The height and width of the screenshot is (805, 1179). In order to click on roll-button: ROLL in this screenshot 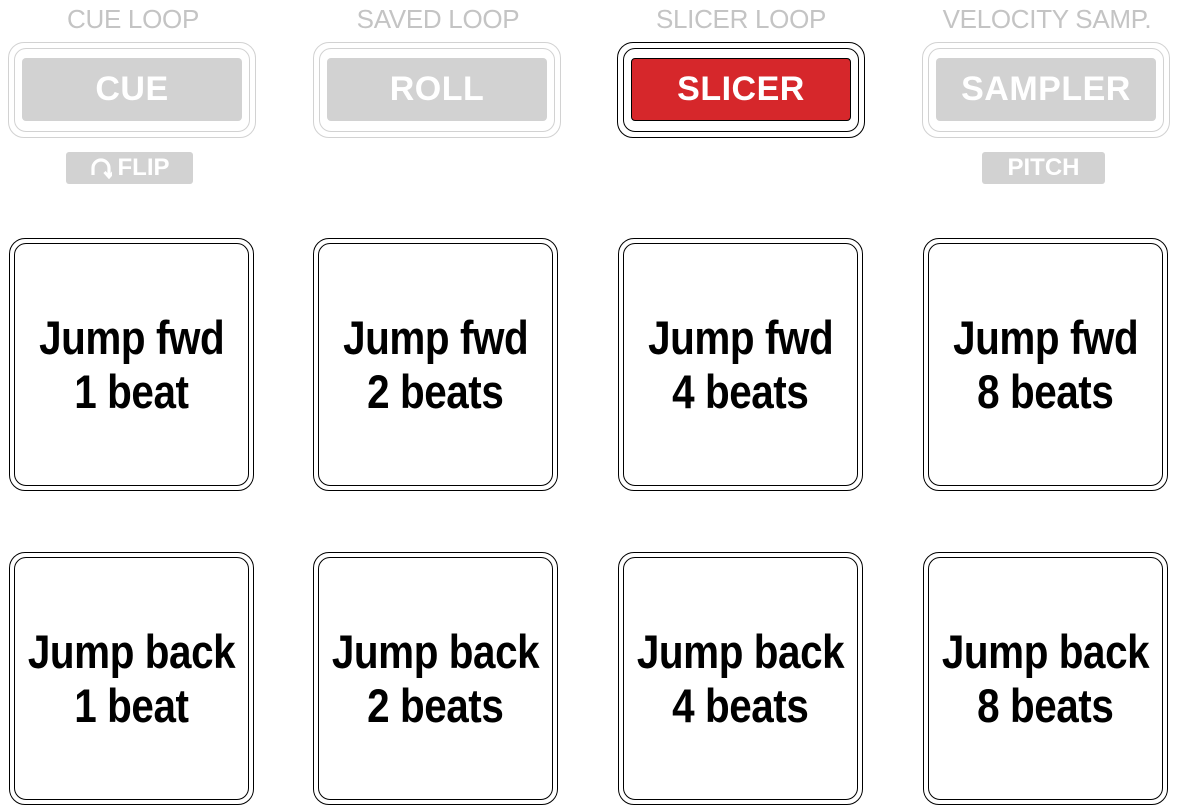, I will do `click(437, 90)`.